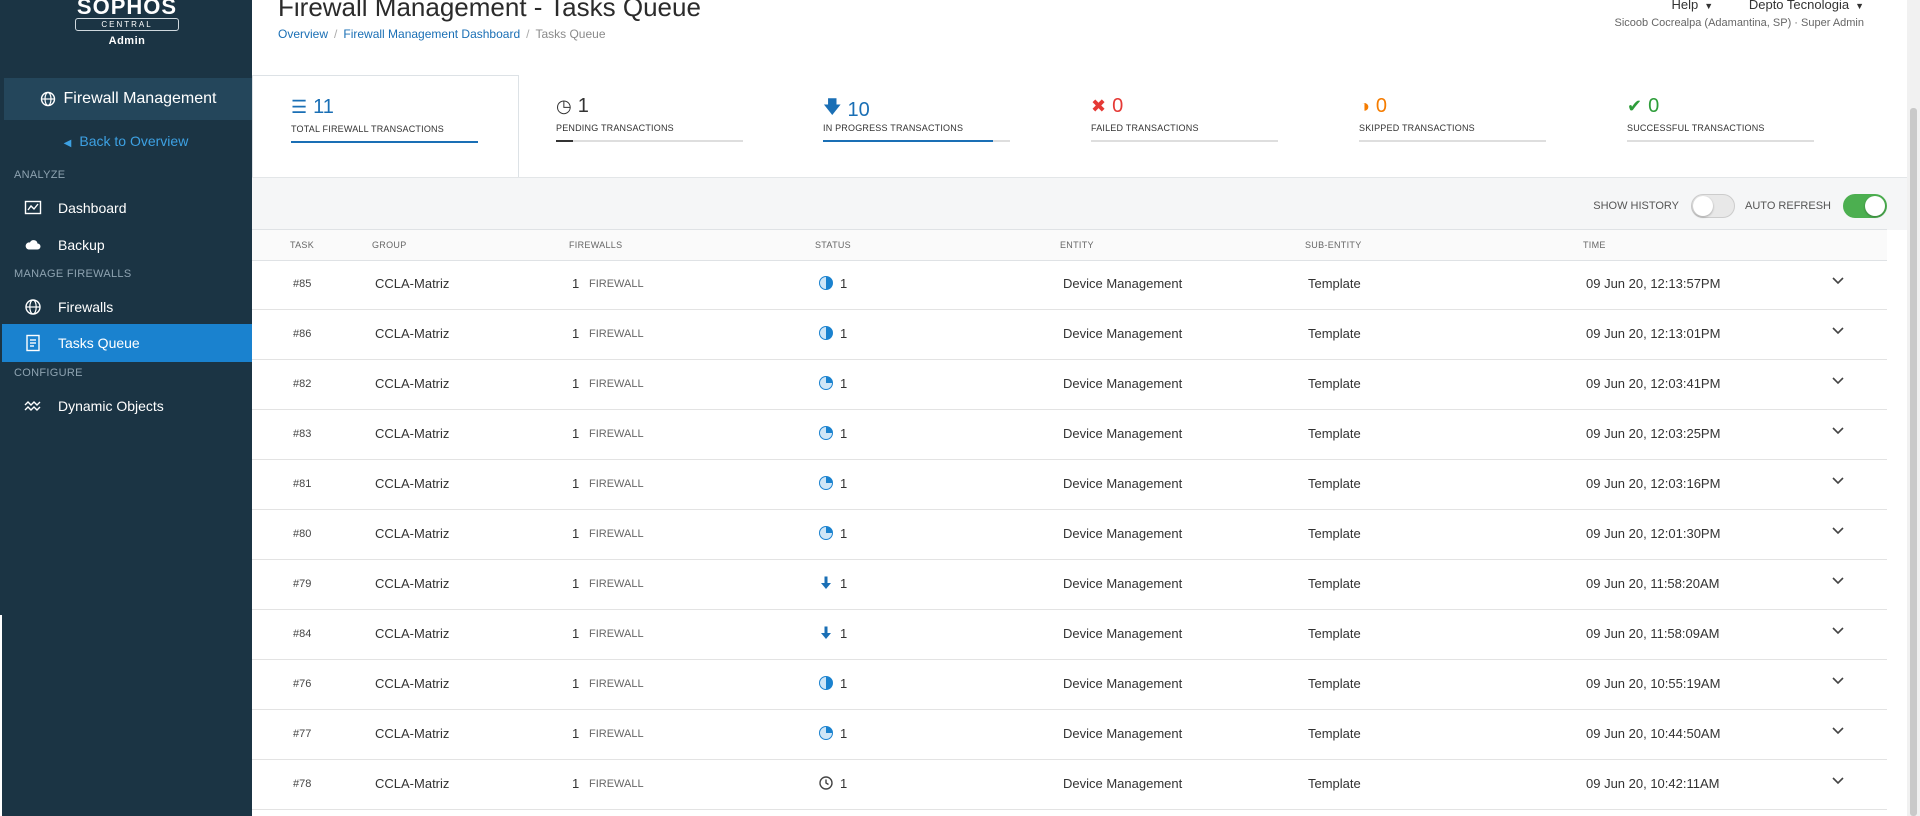 This screenshot has width=1920, height=816. I want to click on task-id: #79, so click(302, 584).